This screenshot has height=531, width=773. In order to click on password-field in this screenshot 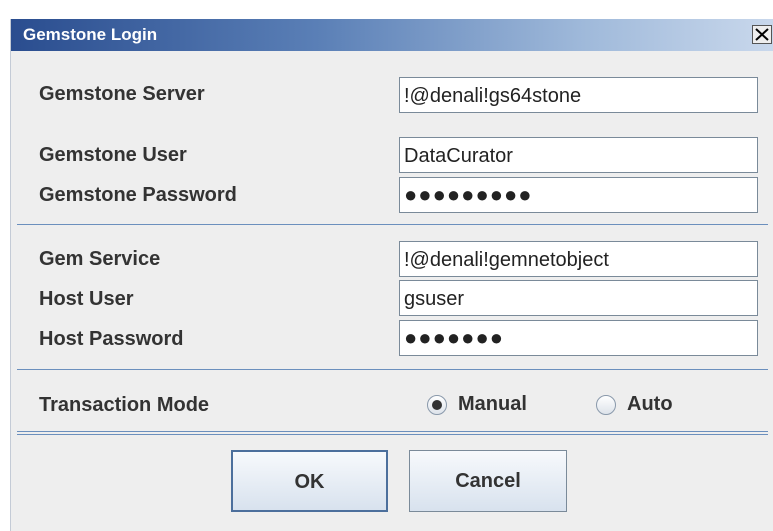, I will do `click(578, 195)`.